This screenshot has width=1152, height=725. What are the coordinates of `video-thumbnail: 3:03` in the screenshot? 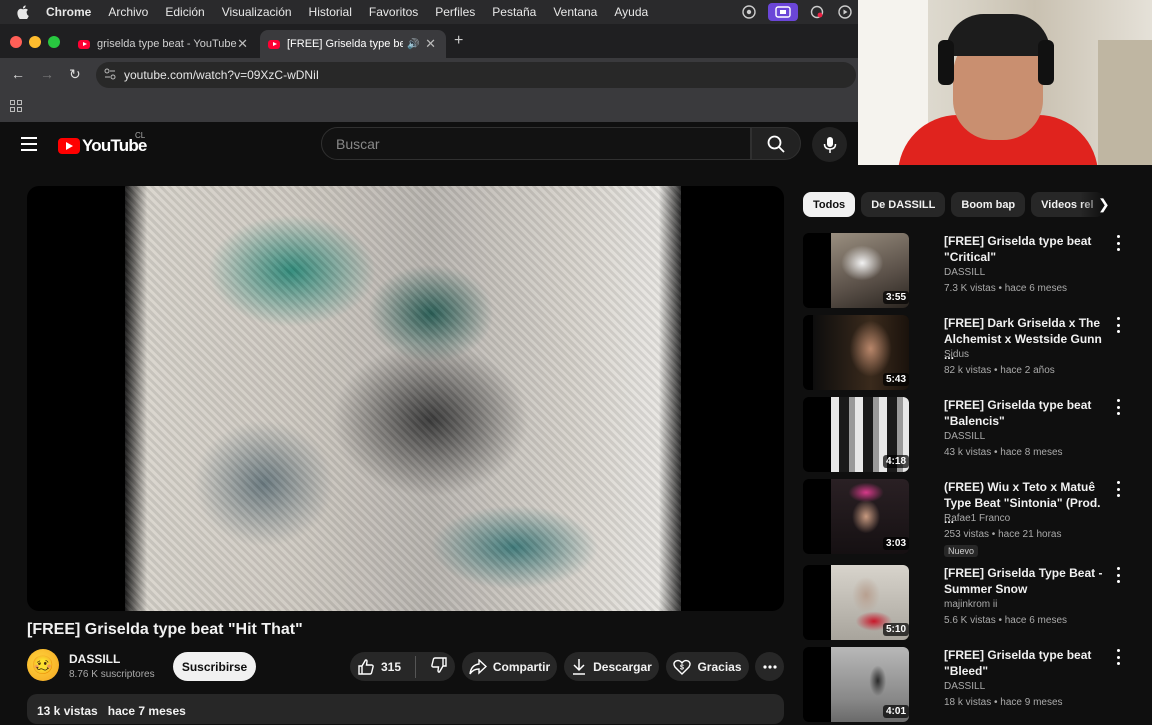 It's located at (856, 516).